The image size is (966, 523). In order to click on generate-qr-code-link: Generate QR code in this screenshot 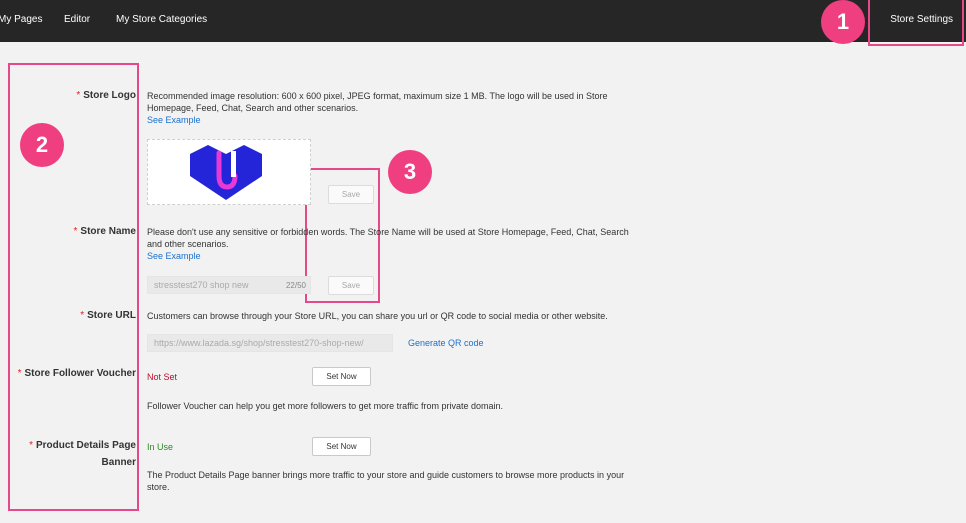, I will do `click(446, 343)`.